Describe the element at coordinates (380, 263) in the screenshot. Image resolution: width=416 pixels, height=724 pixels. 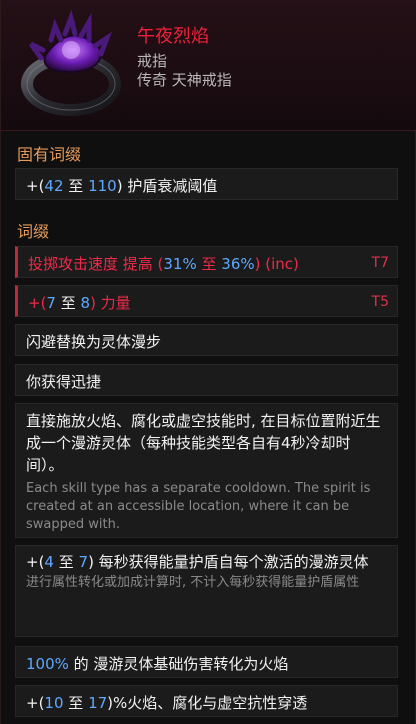
I see `tier-badge: T7` at that location.